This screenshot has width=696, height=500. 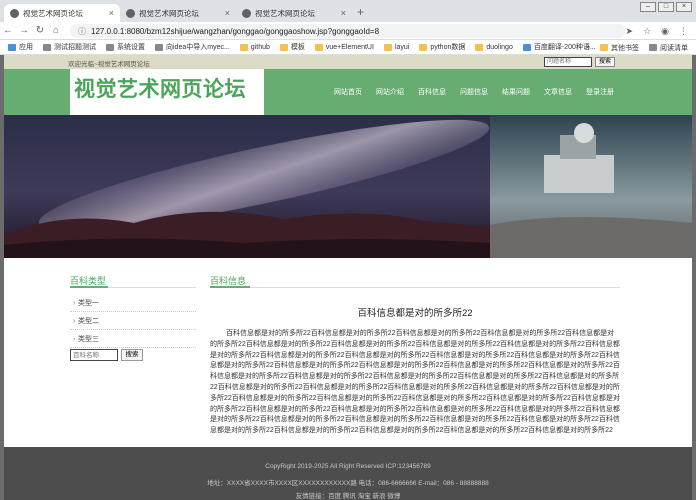 I want to click on menu-icon: ⋮, so click(x=683, y=31).